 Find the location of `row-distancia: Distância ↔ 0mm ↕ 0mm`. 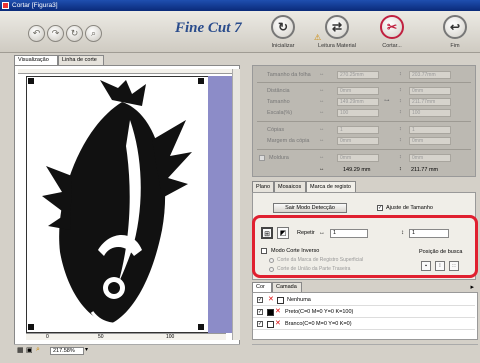

row-distancia: Distância ↔ 0mm ↕ 0mm is located at coordinates (365, 91).